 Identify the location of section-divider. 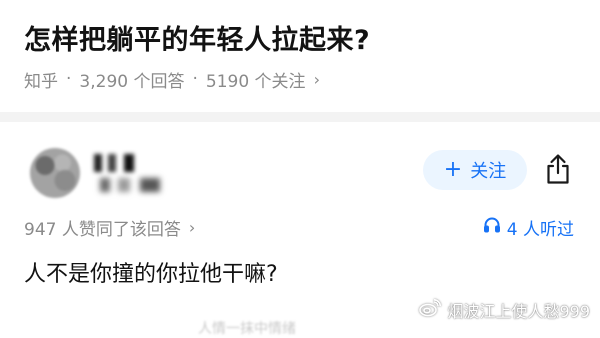
(300, 117).